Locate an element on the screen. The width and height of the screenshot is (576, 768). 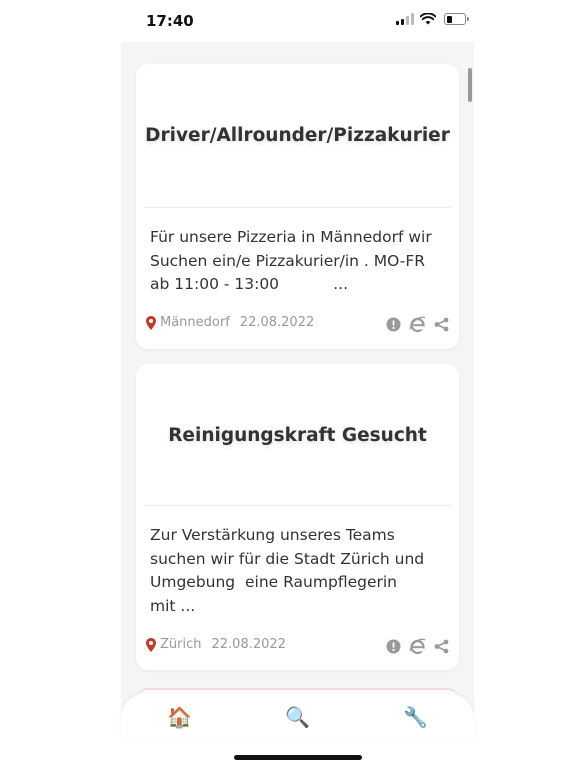
search-icon: 🔍 is located at coordinates (297, 717).